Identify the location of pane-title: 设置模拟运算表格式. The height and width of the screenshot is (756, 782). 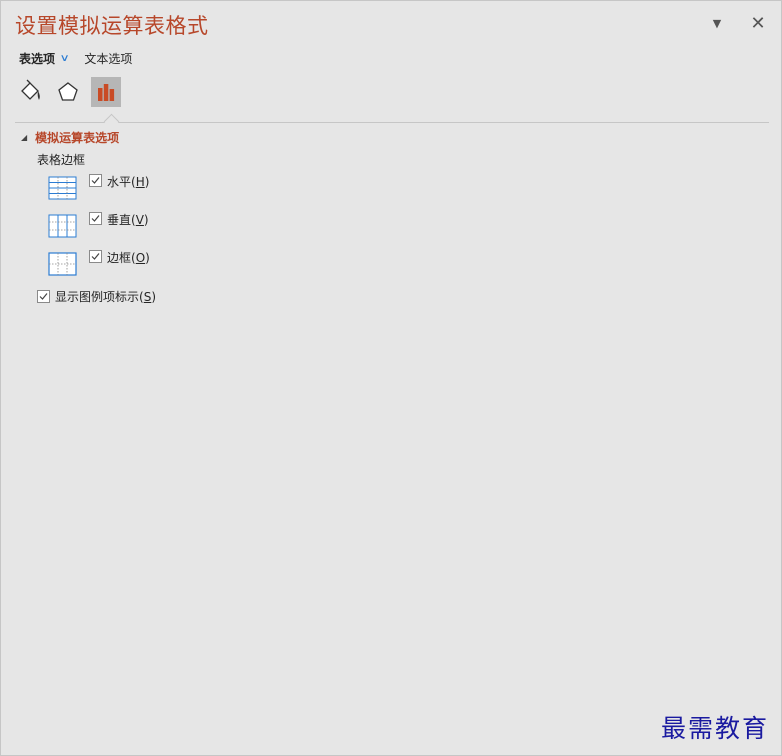
(112, 26).